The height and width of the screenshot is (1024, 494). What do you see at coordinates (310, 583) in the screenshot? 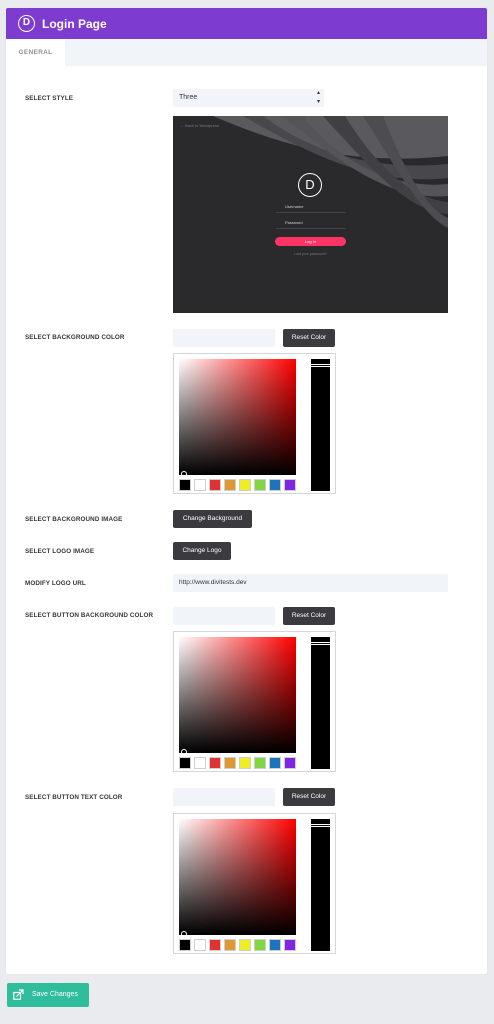
I see `logo-url-input: http://www.divitests.dev` at bounding box center [310, 583].